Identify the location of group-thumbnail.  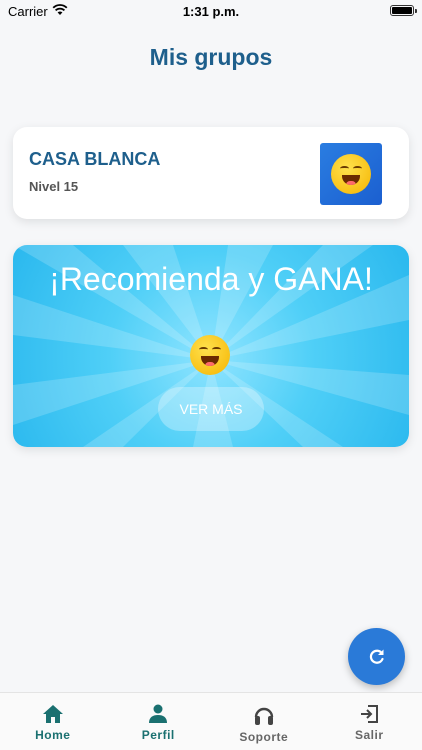
(351, 174).